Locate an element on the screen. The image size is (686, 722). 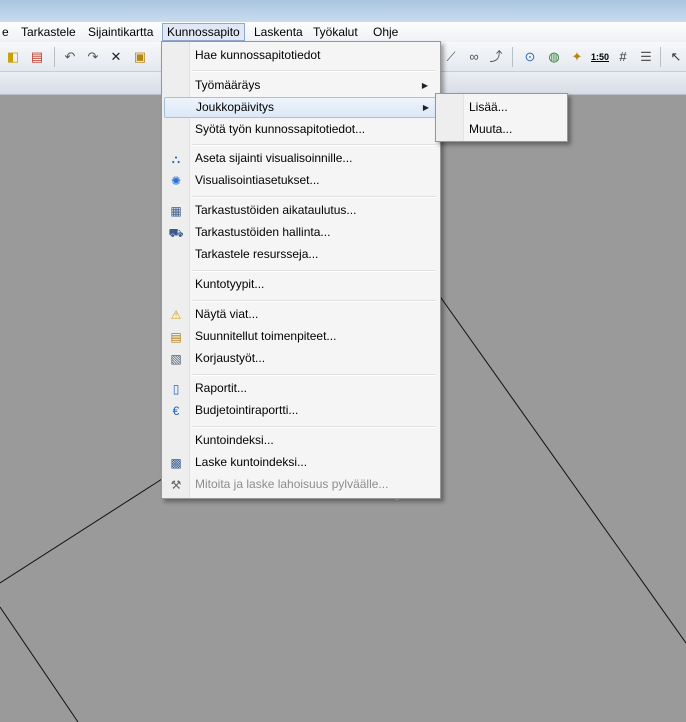
redo-icon: ↷ is located at coordinates (93, 57).